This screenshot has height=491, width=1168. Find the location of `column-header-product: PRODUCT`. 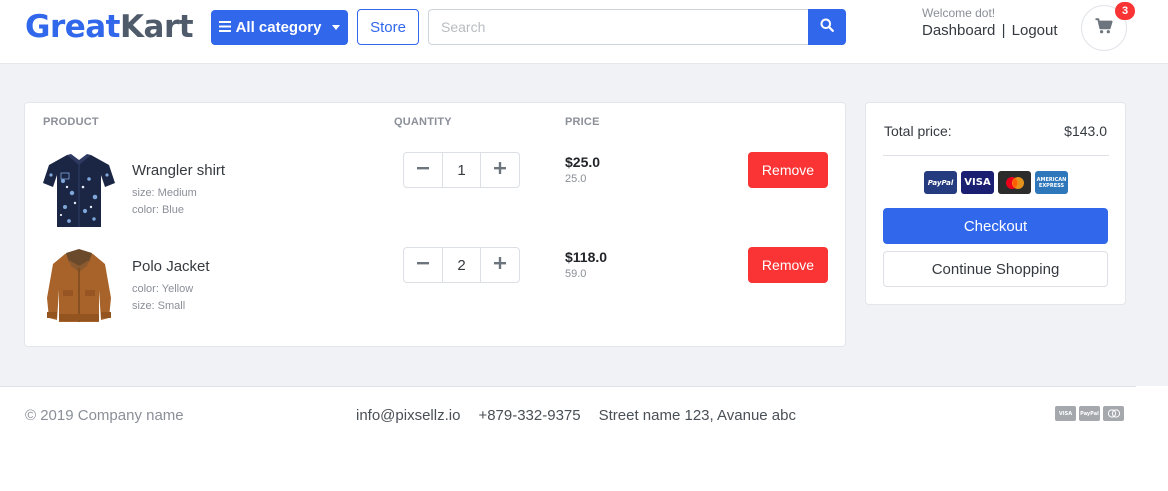

column-header-product: PRODUCT is located at coordinates (71, 122).